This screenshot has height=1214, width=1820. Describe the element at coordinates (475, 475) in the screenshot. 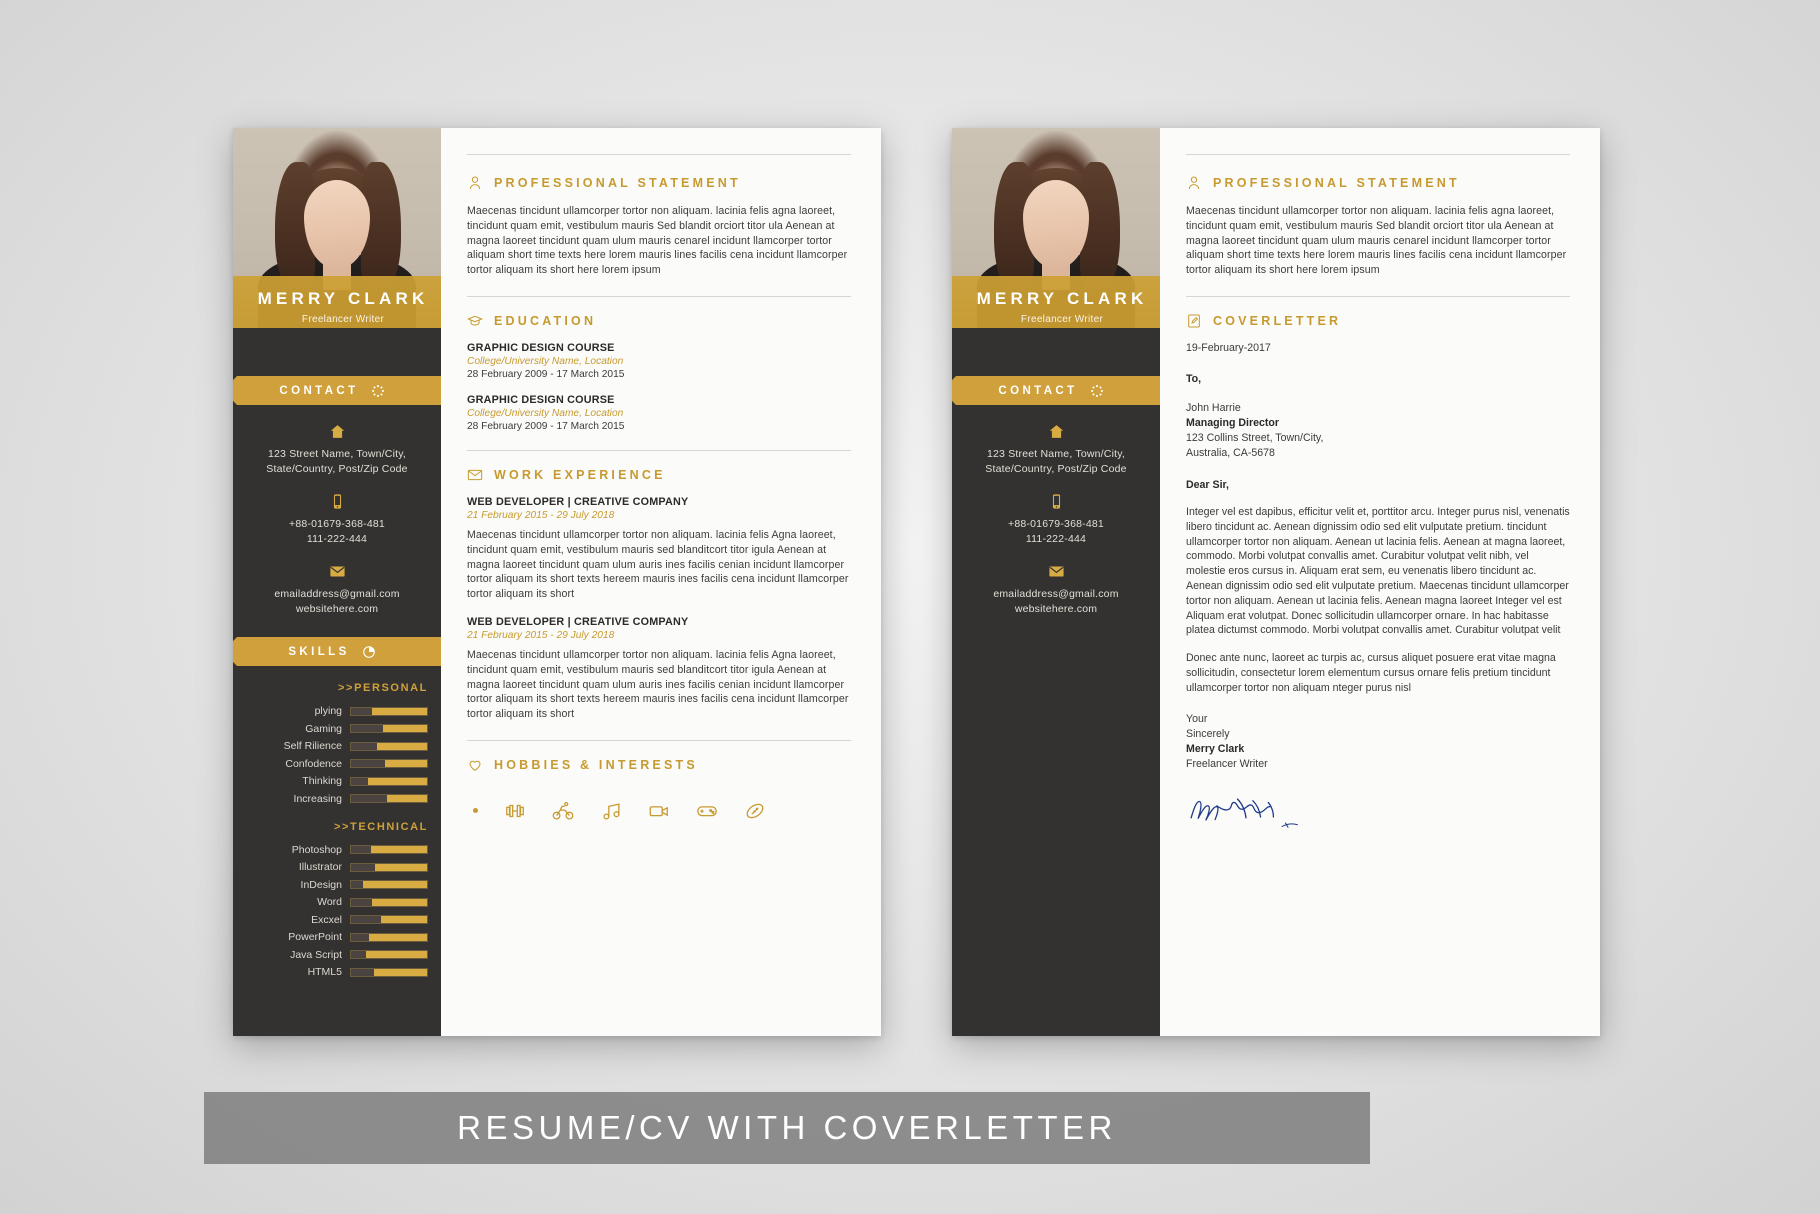

I see `briefcase-envelope-icon` at that location.